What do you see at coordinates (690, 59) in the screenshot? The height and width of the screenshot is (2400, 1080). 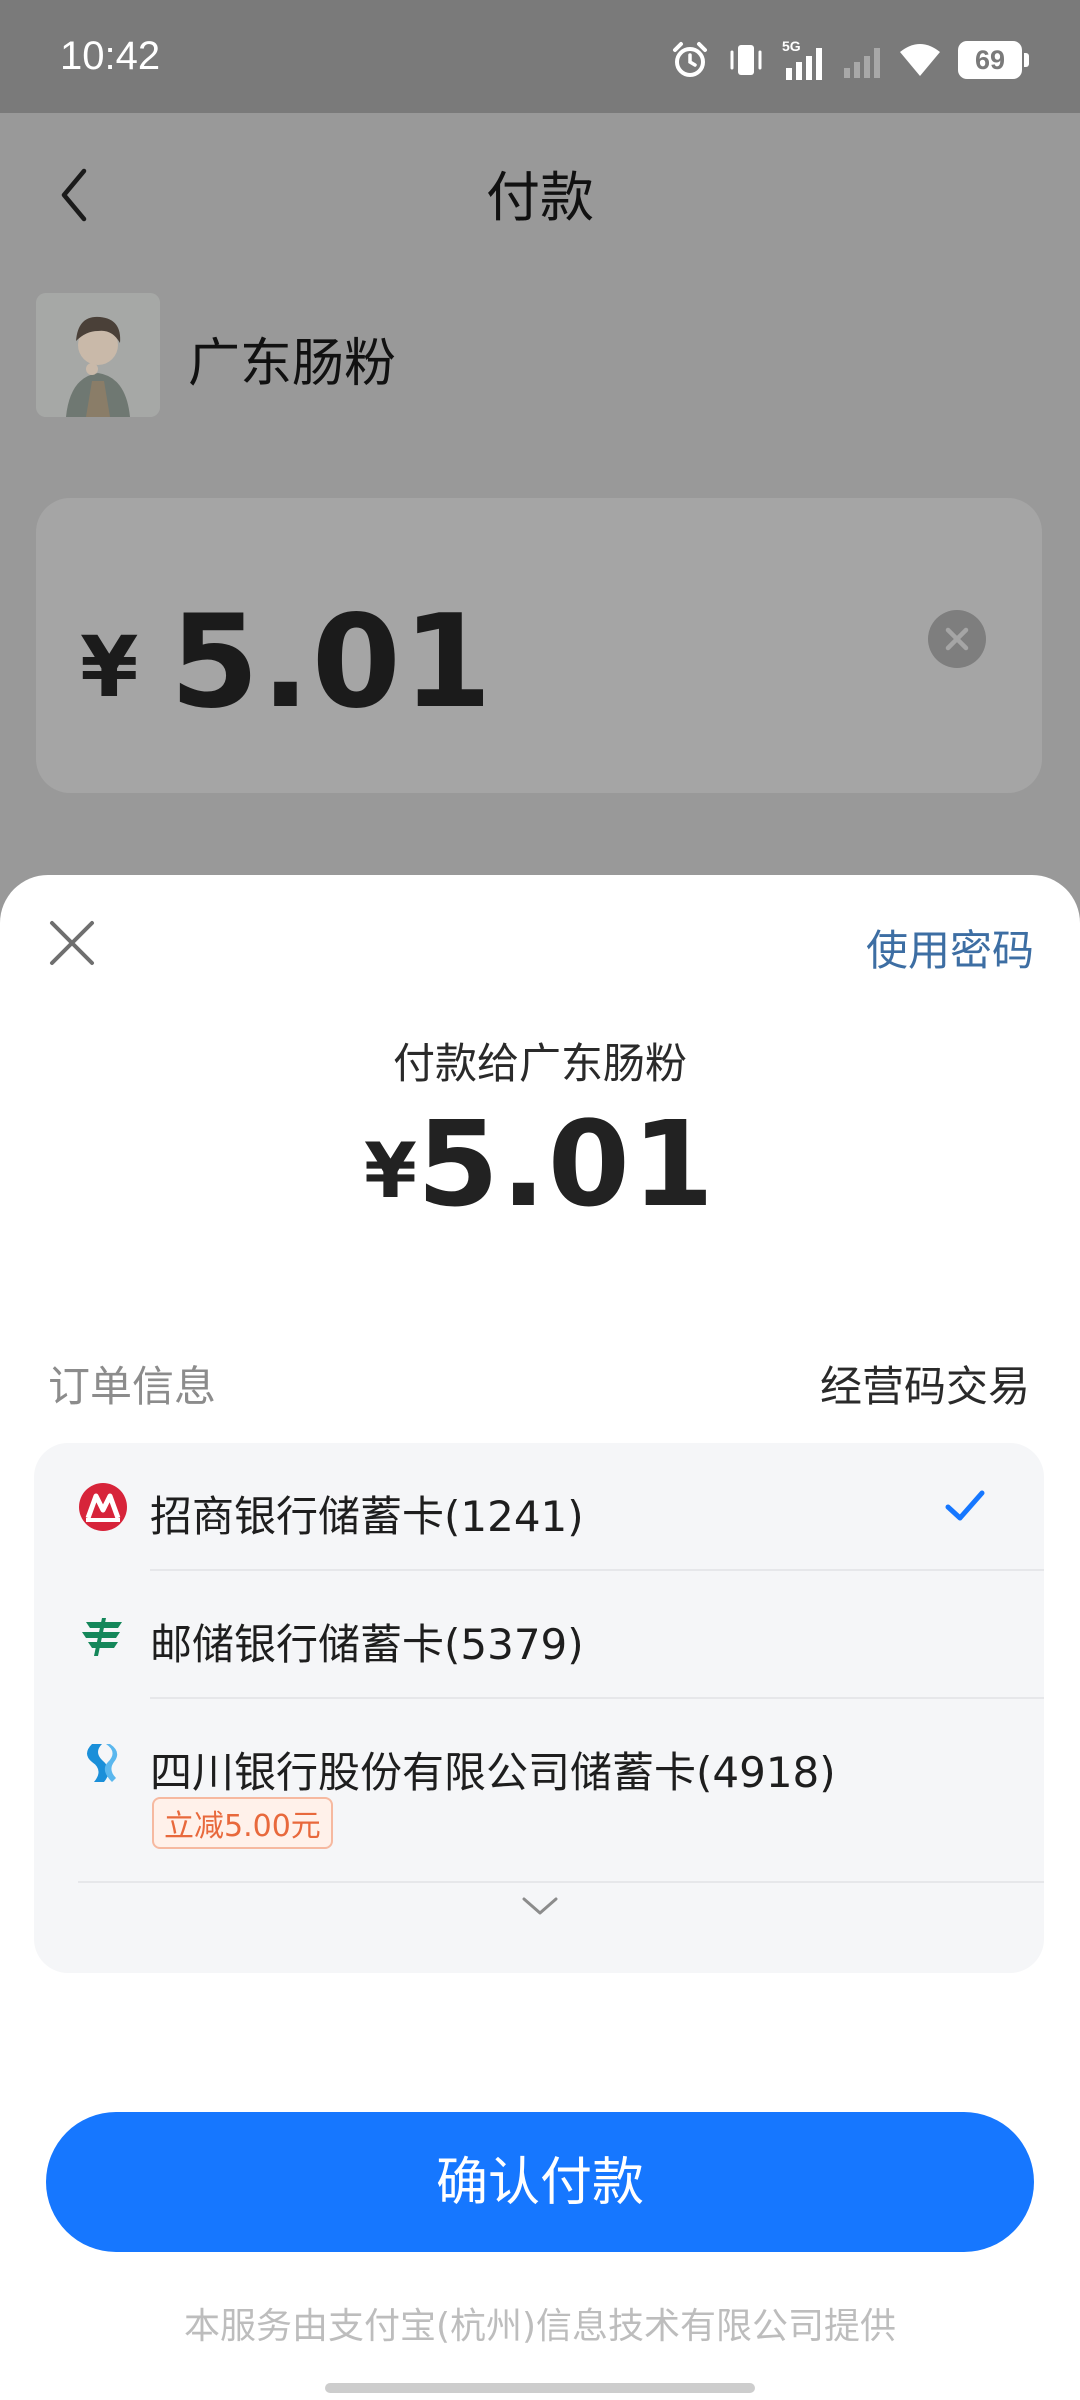 I see `alarm-icon` at bounding box center [690, 59].